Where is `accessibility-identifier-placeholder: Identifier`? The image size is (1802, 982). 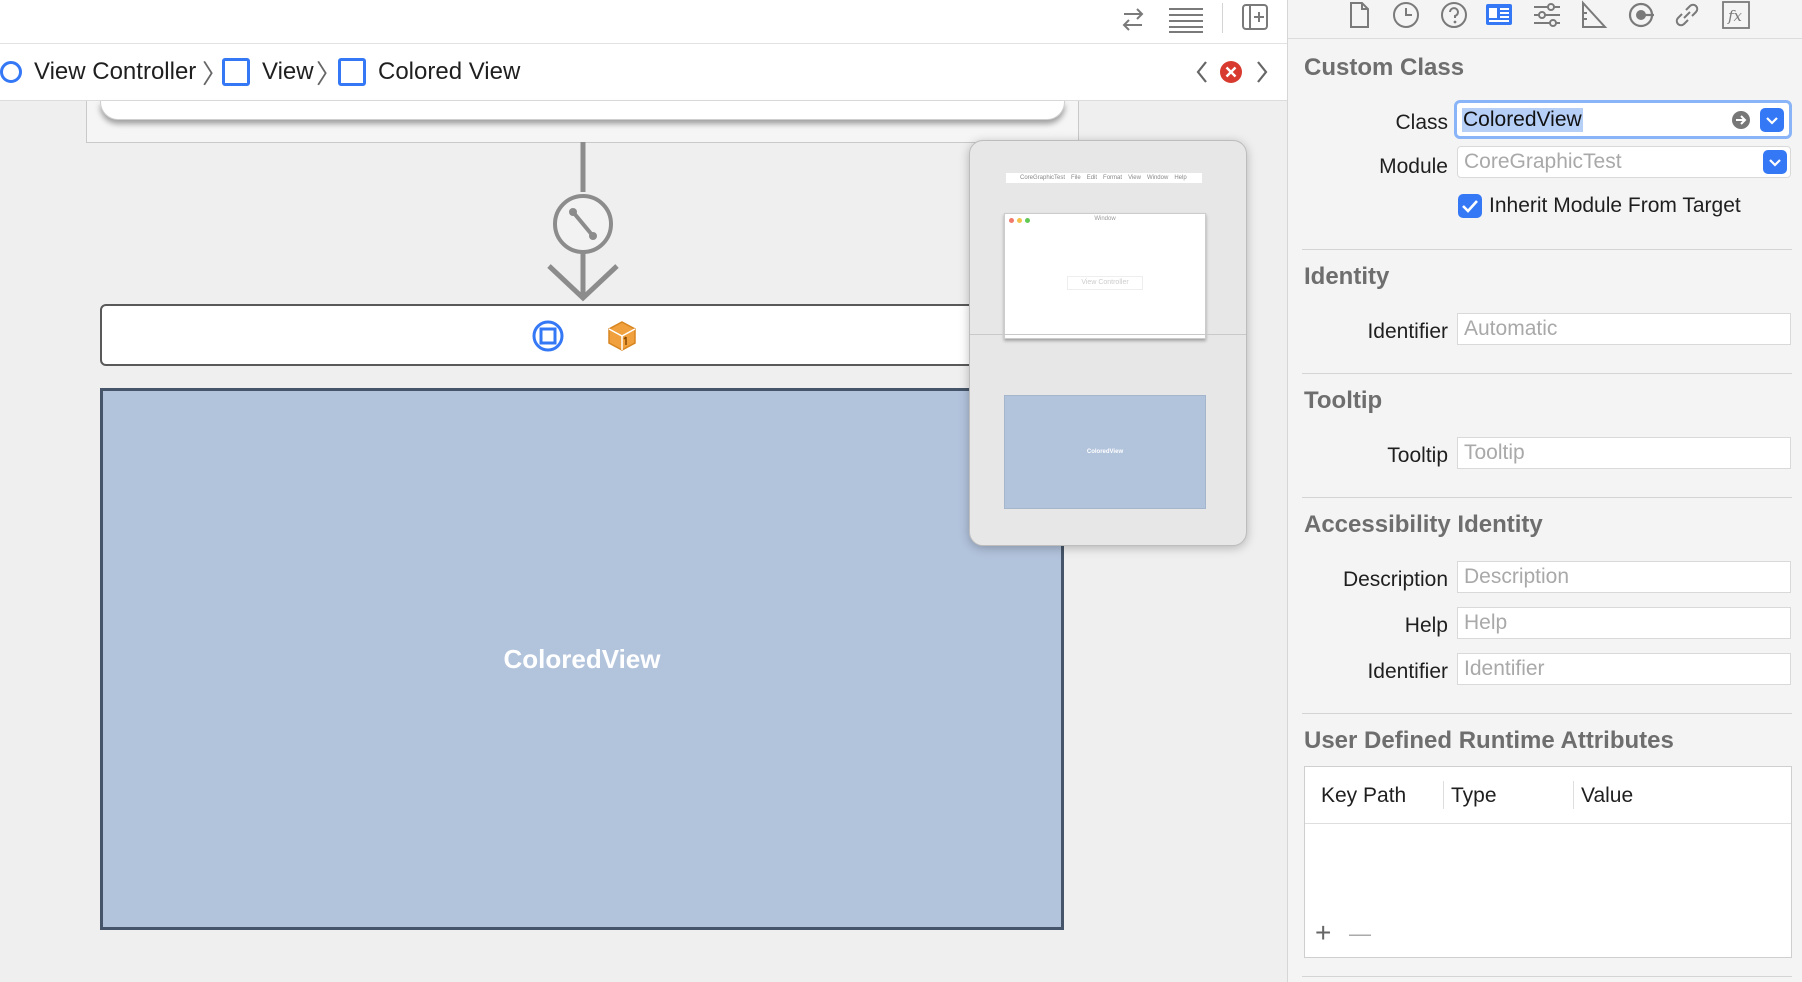
accessibility-identifier-placeholder: Identifier is located at coordinates (1504, 668).